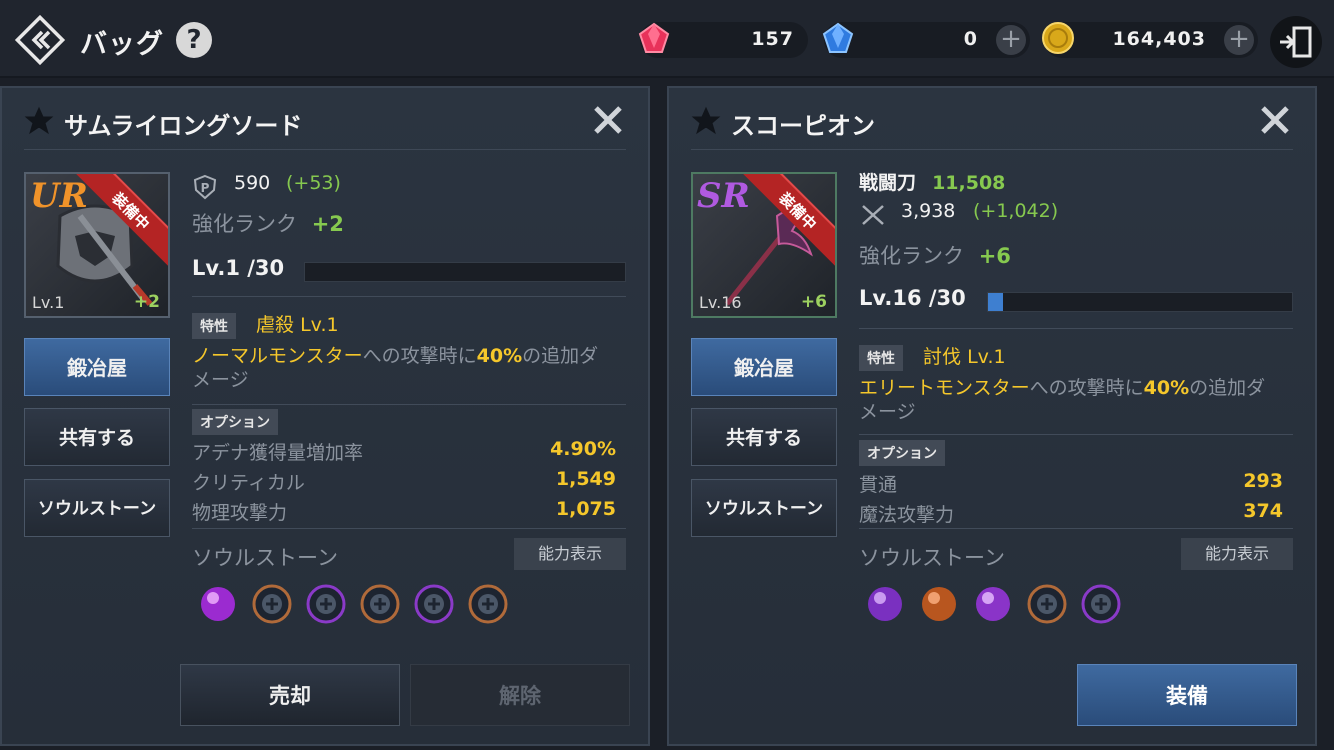 The width and height of the screenshot is (1334, 750). I want to click on enhance-rank-value: +6, so click(994, 256).